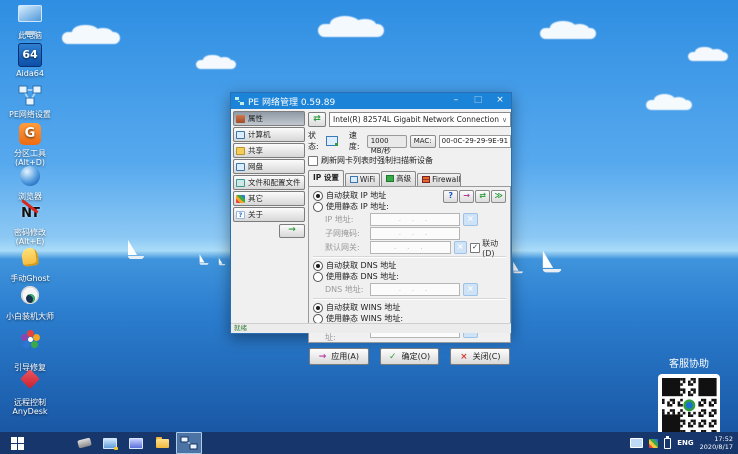 The width and height of the screenshot is (738, 454). What do you see at coordinates (30, 214) in the screenshot?
I see `nt-key-icon: NT` at bounding box center [30, 214].